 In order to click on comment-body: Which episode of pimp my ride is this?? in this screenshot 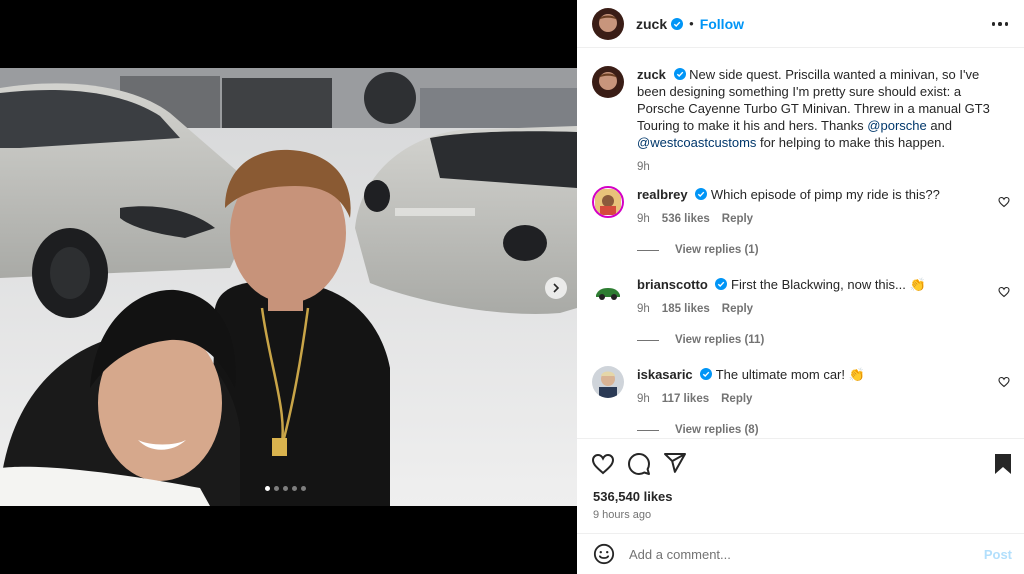, I will do `click(825, 194)`.